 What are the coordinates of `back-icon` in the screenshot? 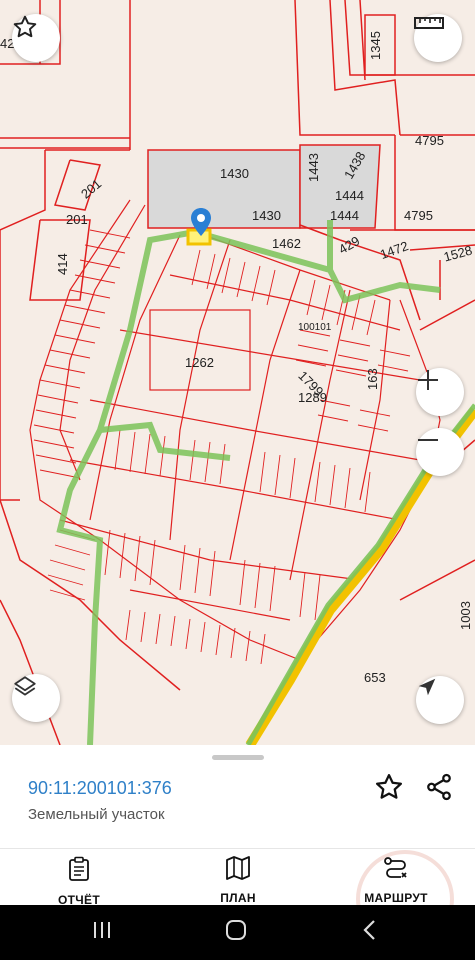 It's located at (370, 932).